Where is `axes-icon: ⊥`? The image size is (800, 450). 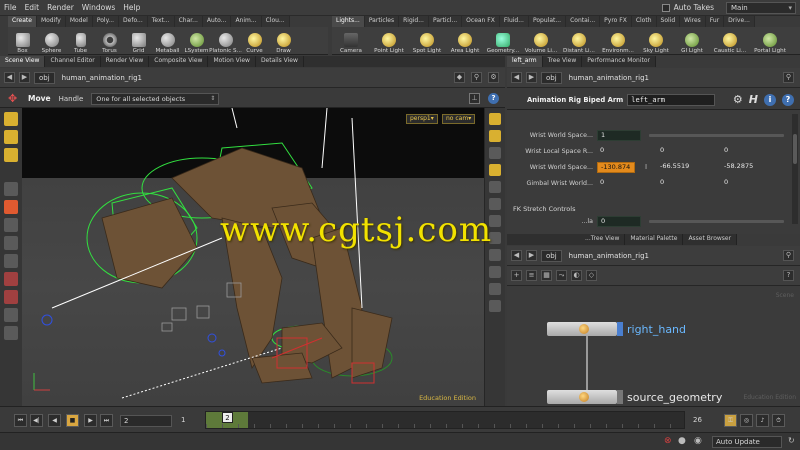 axes-icon: ⊥ is located at coordinates (474, 98).